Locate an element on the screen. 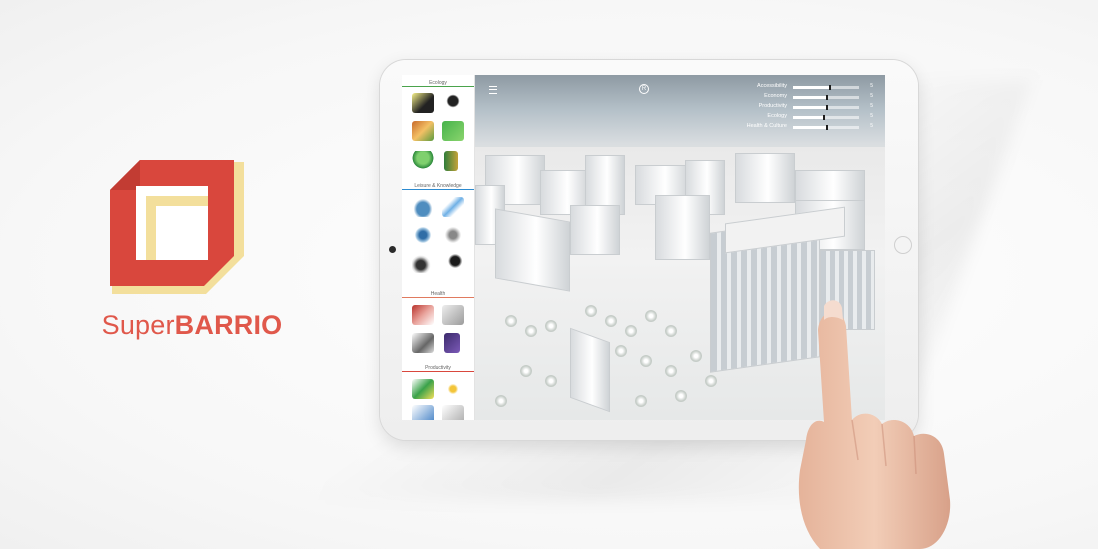 This screenshot has height=549, width=1098. brand-name-light: Super is located at coordinates (138, 325).